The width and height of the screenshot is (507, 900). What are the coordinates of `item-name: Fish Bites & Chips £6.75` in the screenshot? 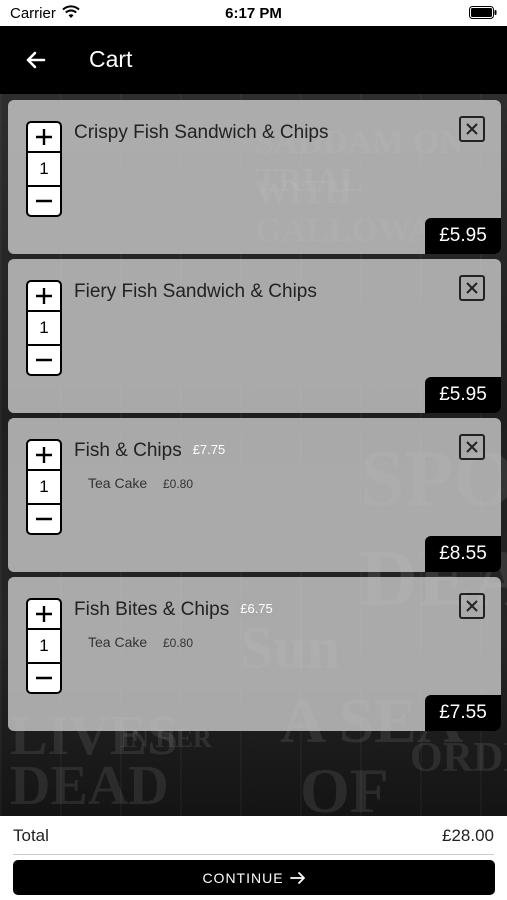 It's located at (176, 610).